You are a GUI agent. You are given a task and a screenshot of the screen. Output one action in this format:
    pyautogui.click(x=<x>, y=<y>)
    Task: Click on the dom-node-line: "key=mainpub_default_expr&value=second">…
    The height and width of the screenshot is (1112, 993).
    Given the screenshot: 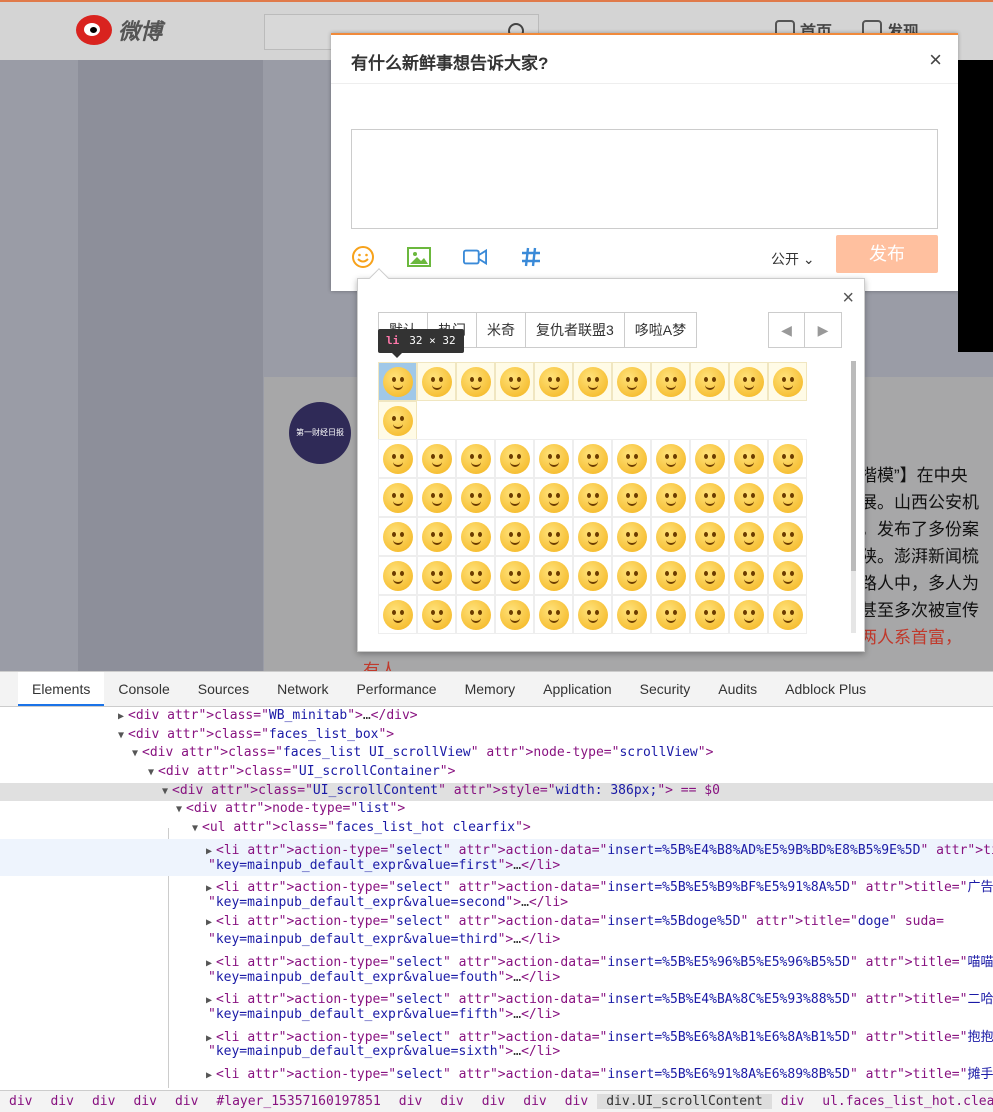 What is the action you would take?
    pyautogui.click(x=496, y=904)
    